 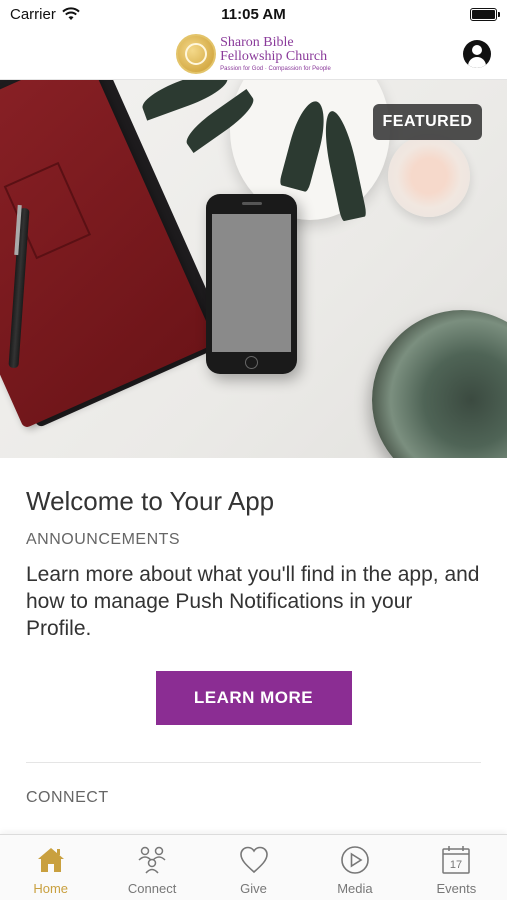 I want to click on smartphone, so click(x=251, y=284).